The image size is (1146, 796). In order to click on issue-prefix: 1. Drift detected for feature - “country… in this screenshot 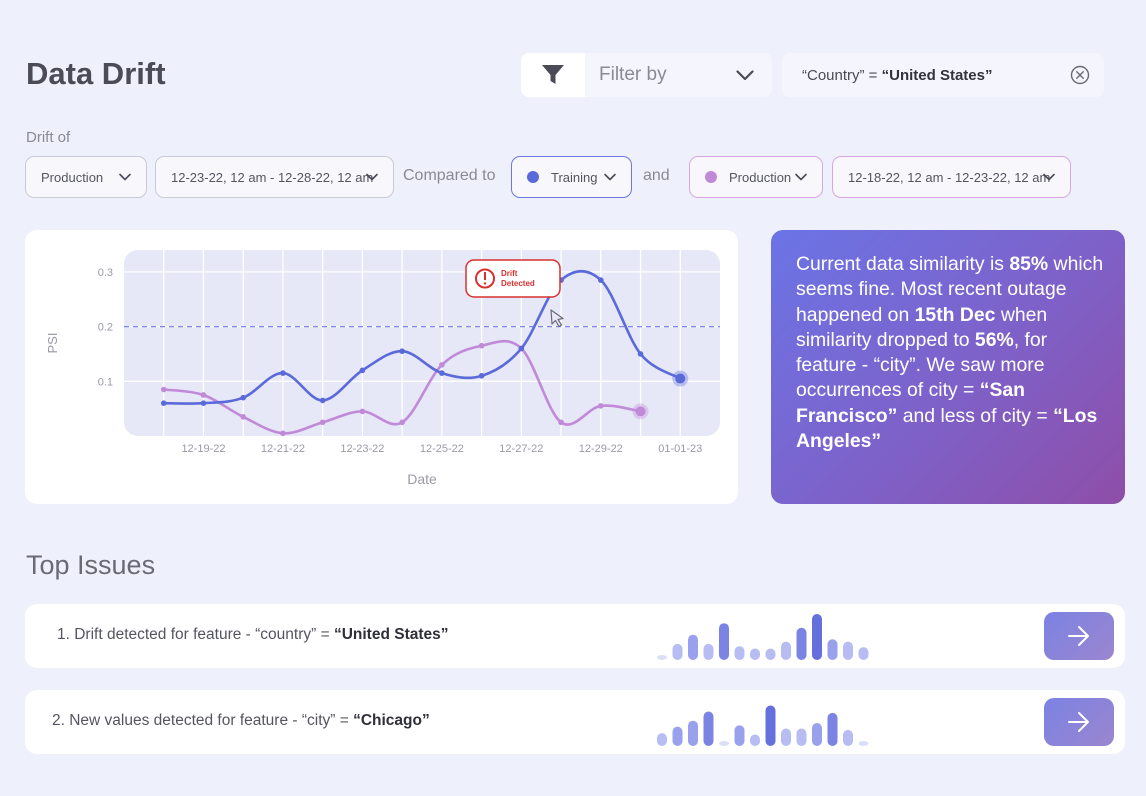, I will do `click(195, 634)`.